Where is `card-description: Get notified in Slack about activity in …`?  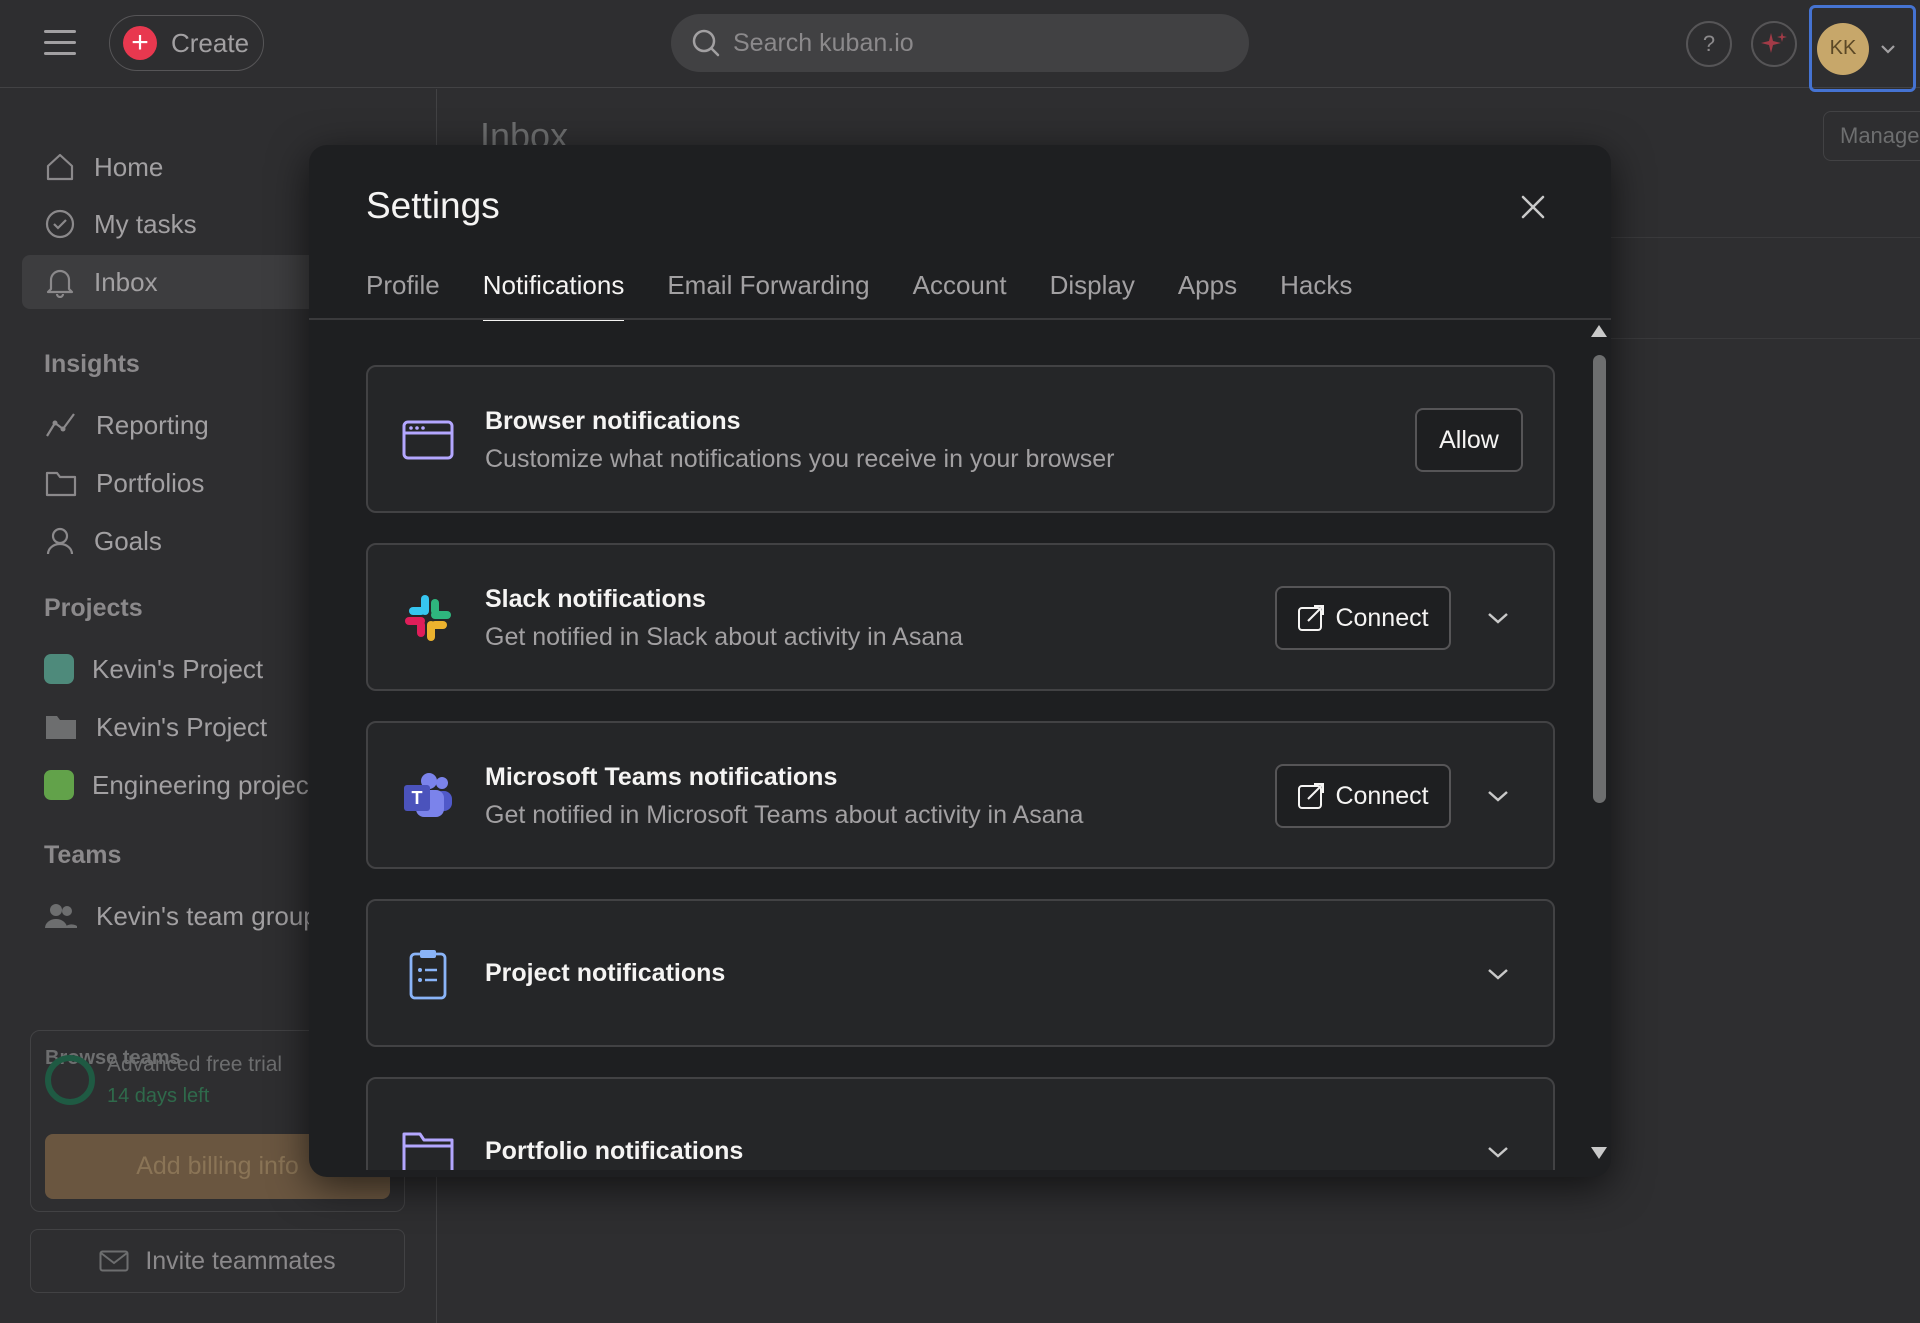 card-description: Get notified in Slack about activity in … is located at coordinates (724, 637).